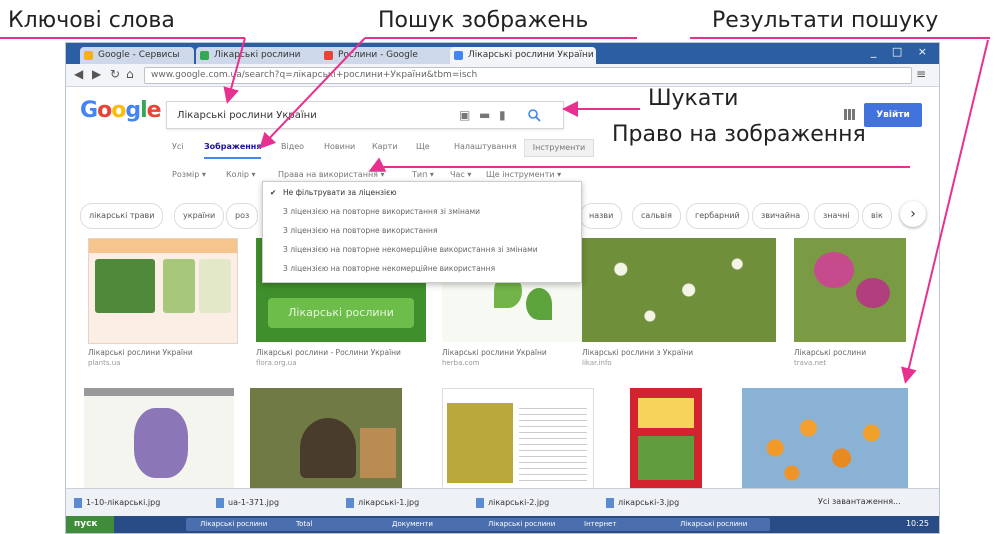 The height and width of the screenshot is (534, 995). What do you see at coordinates (241, 174) in the screenshot?
I see `tool-color: Колір ▾` at bounding box center [241, 174].